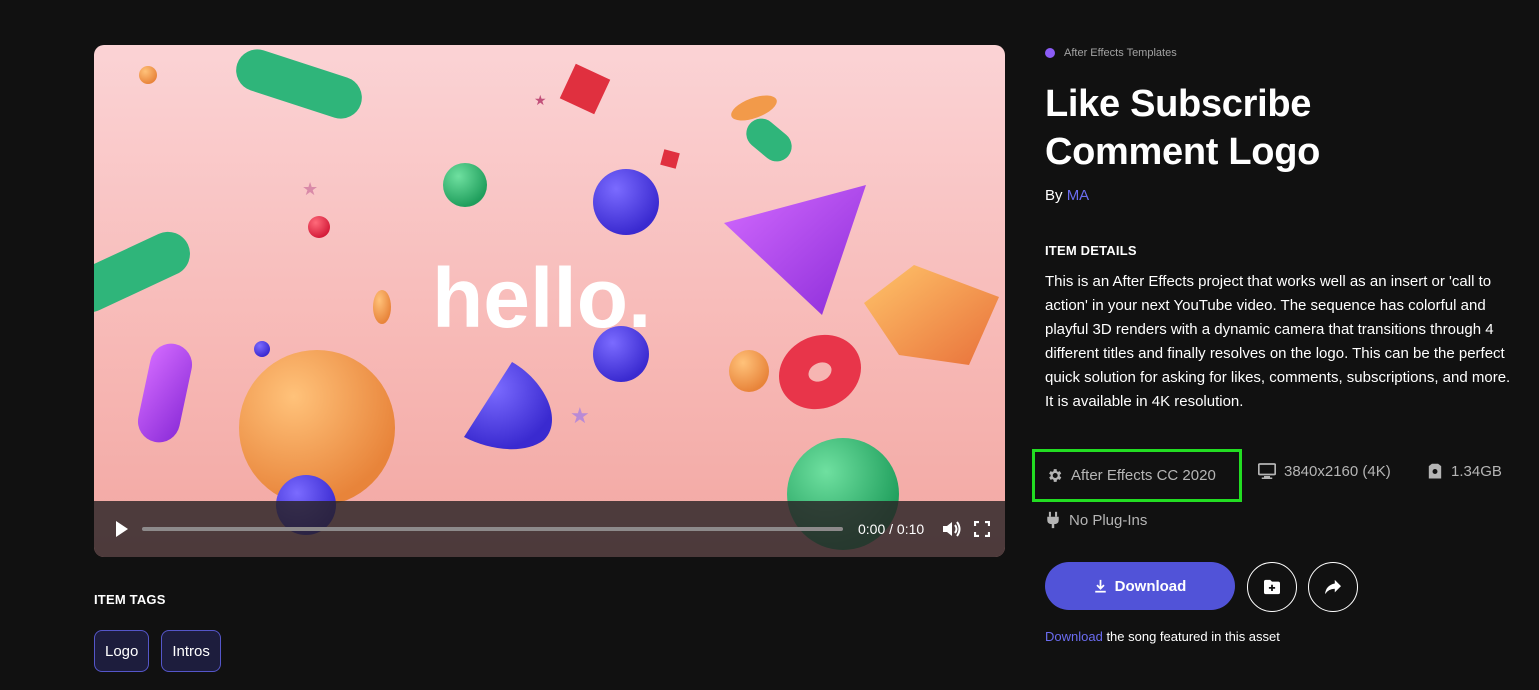 The height and width of the screenshot is (690, 1539). I want to click on byline: By MA, so click(1067, 195).